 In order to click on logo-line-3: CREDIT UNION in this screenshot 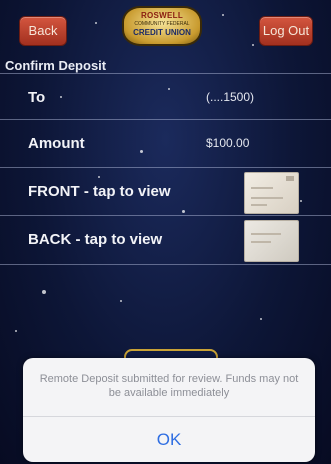, I will do `click(162, 32)`.